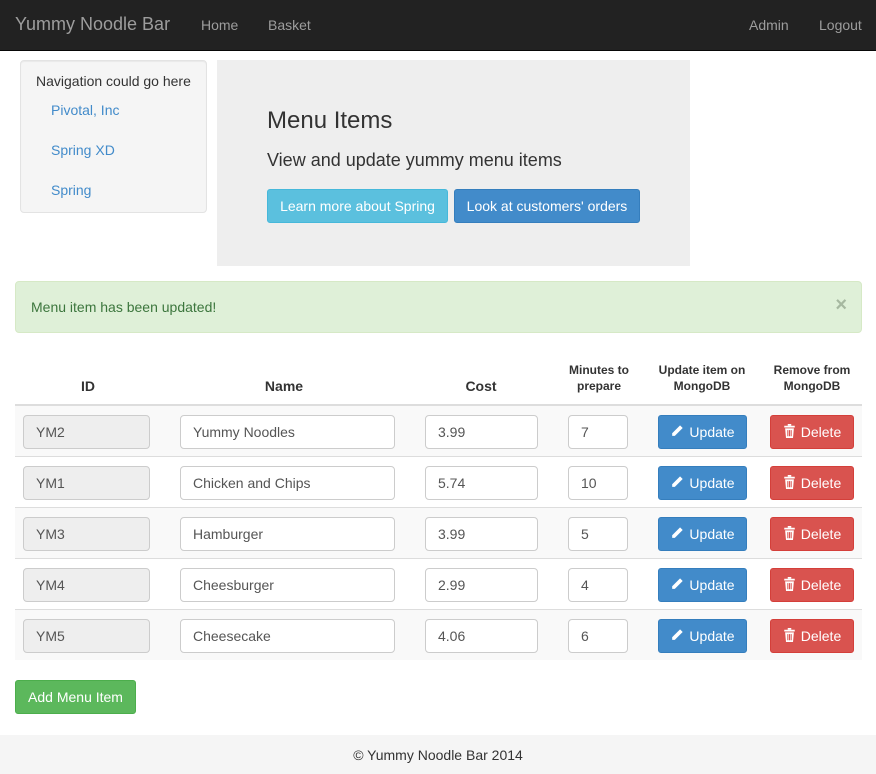  Describe the element at coordinates (599, 370) in the screenshot. I see `header-minutes-line1: Minutes to` at that location.